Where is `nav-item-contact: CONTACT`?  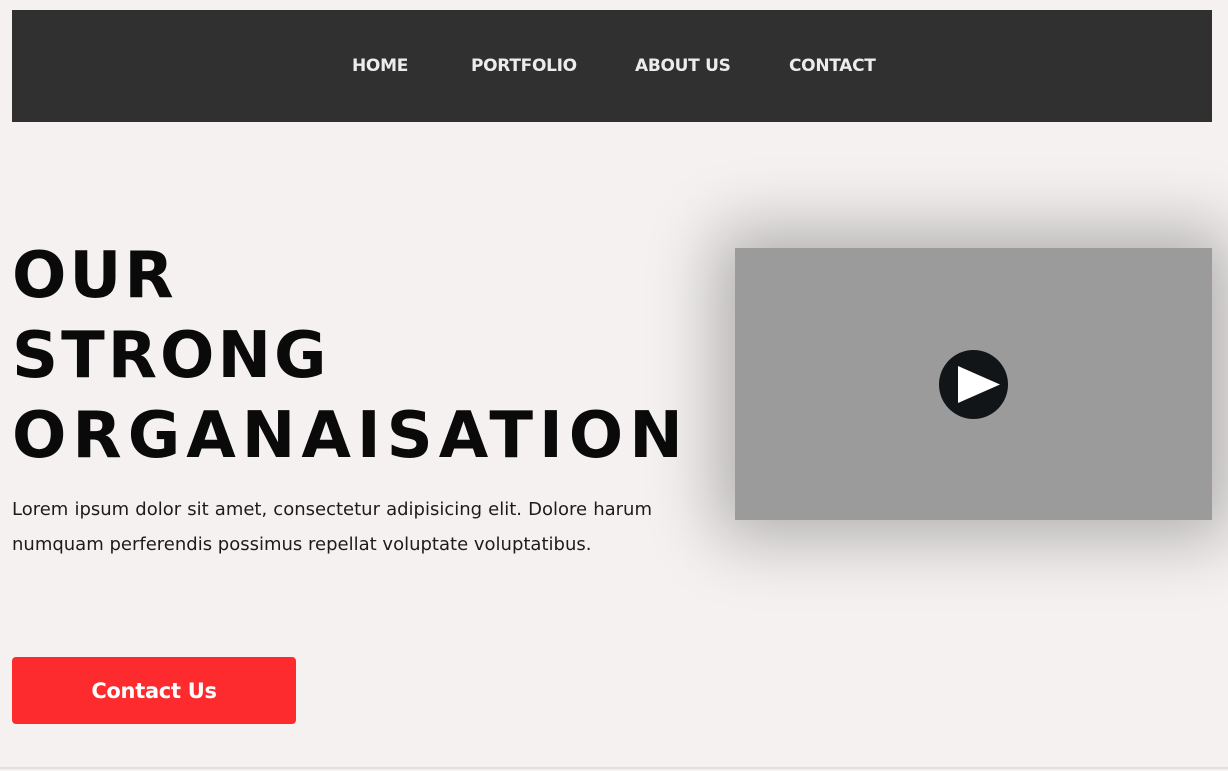 nav-item-contact: CONTACT is located at coordinates (832, 66).